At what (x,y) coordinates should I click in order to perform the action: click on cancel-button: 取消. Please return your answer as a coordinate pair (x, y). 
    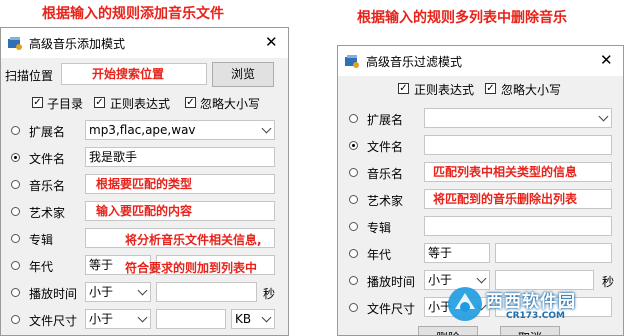
    Looking at the image, I should click on (530, 330).